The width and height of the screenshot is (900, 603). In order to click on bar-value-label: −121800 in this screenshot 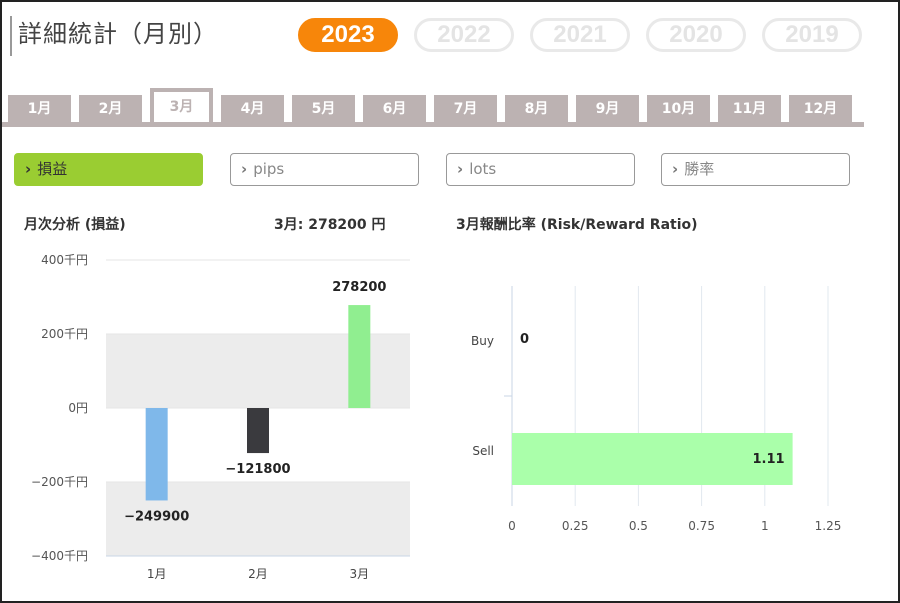, I will do `click(257, 469)`.